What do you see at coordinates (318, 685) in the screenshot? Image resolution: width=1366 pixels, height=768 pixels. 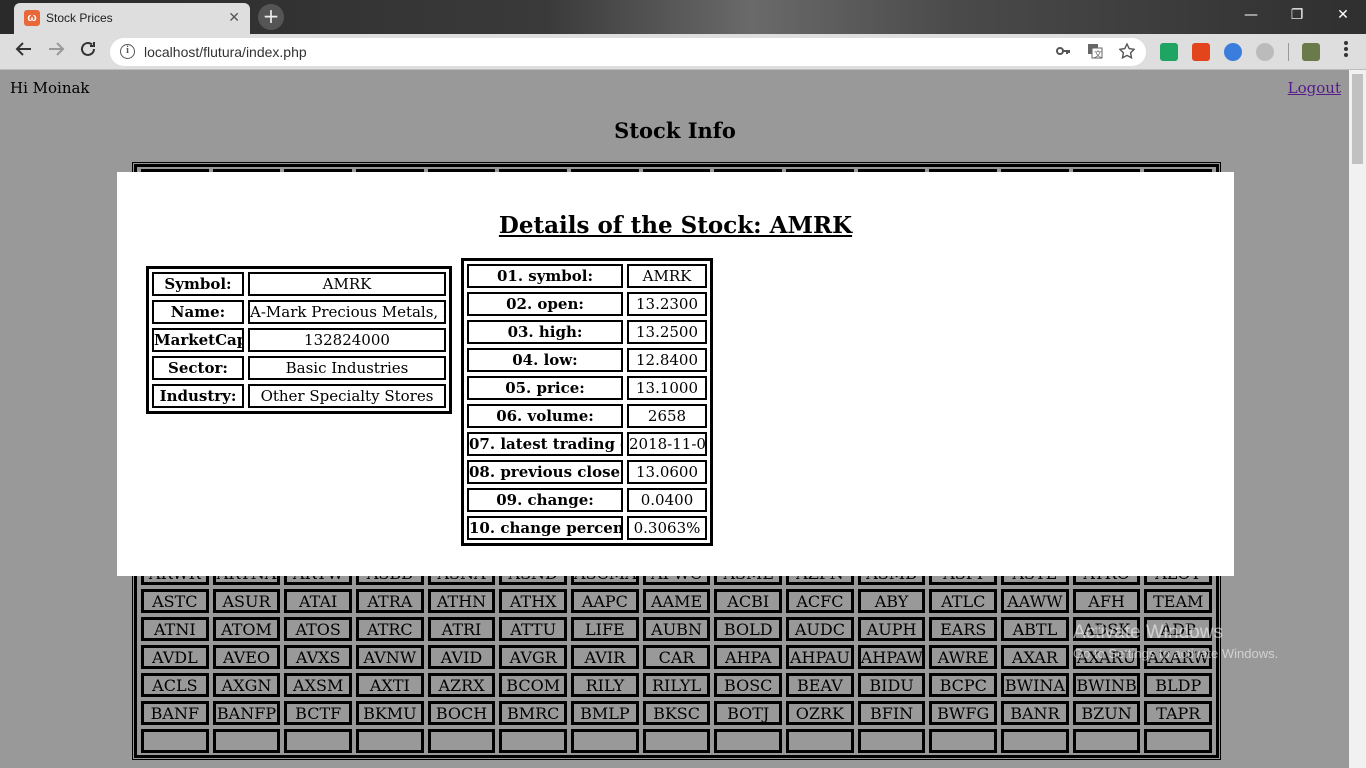 I see `stock-symbol-button: AXSM` at bounding box center [318, 685].